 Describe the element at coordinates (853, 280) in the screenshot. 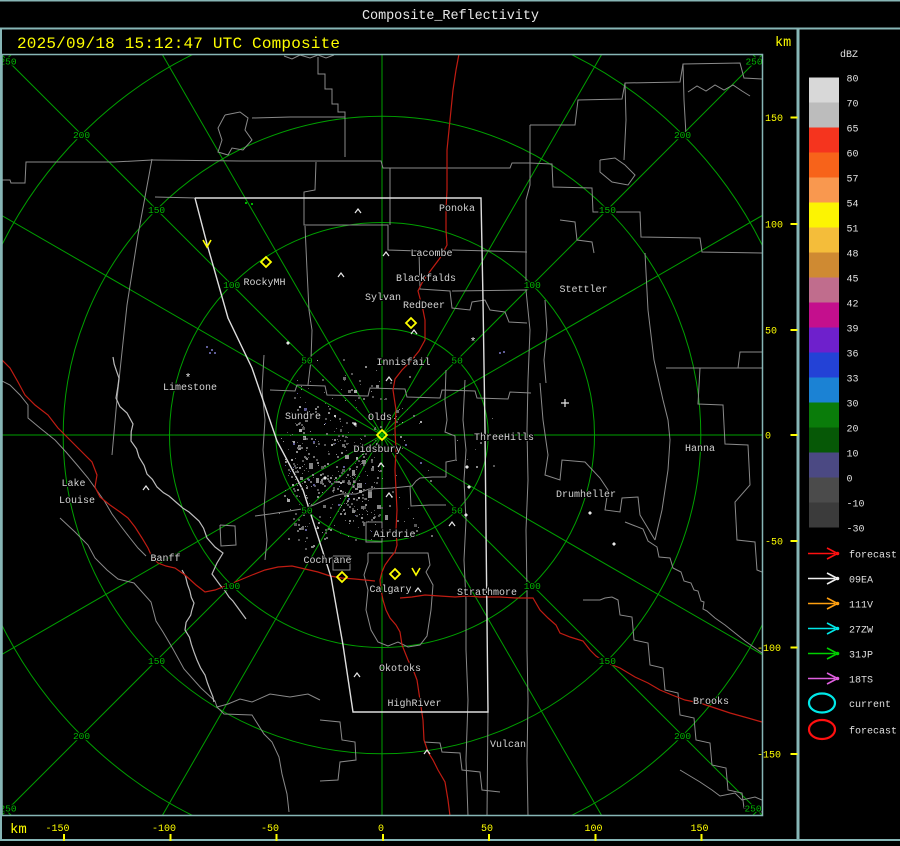

I see `svg-text: 45` at that location.